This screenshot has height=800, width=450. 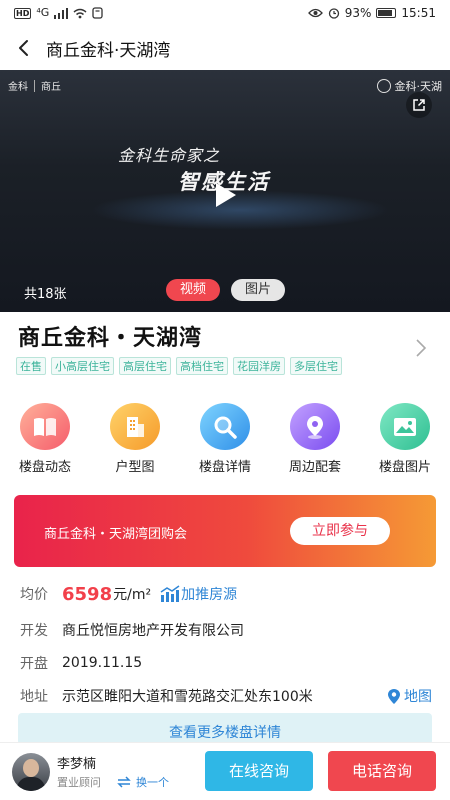 I want to click on agent-name: 李梦楠, so click(x=77, y=764).